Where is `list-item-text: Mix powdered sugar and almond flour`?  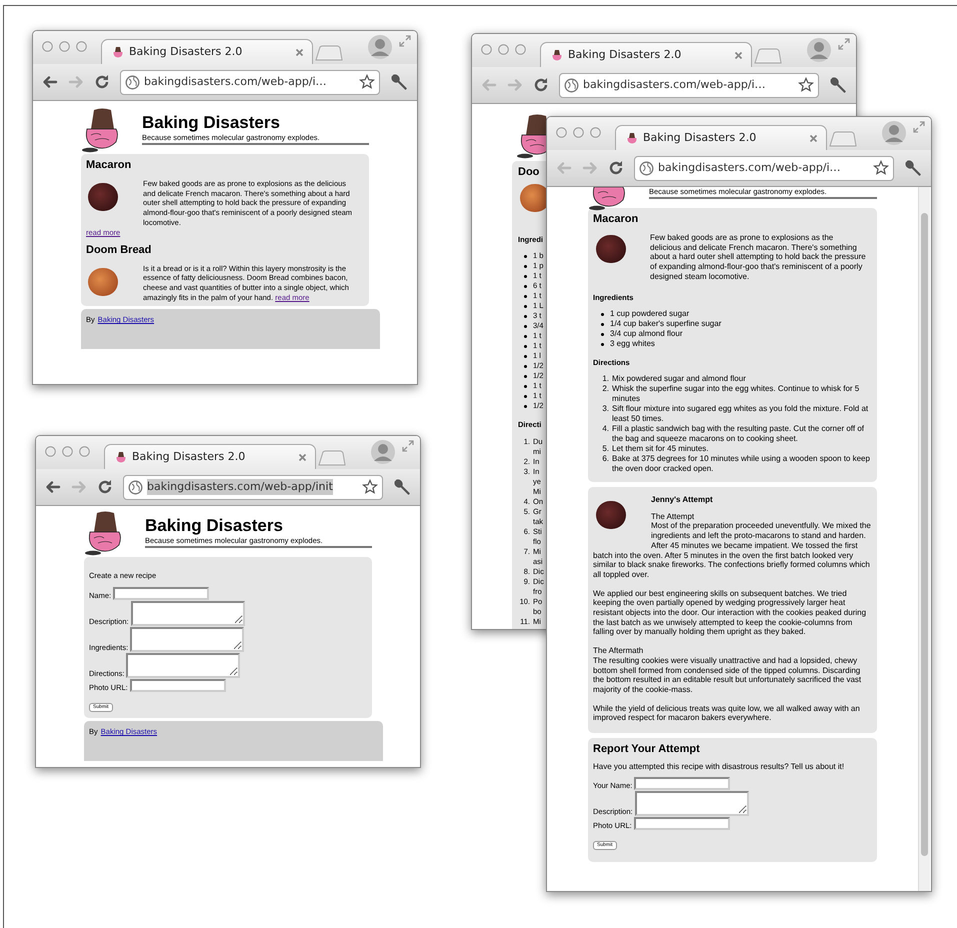
list-item-text: Mix powdered sugar and almond flour is located at coordinates (679, 379).